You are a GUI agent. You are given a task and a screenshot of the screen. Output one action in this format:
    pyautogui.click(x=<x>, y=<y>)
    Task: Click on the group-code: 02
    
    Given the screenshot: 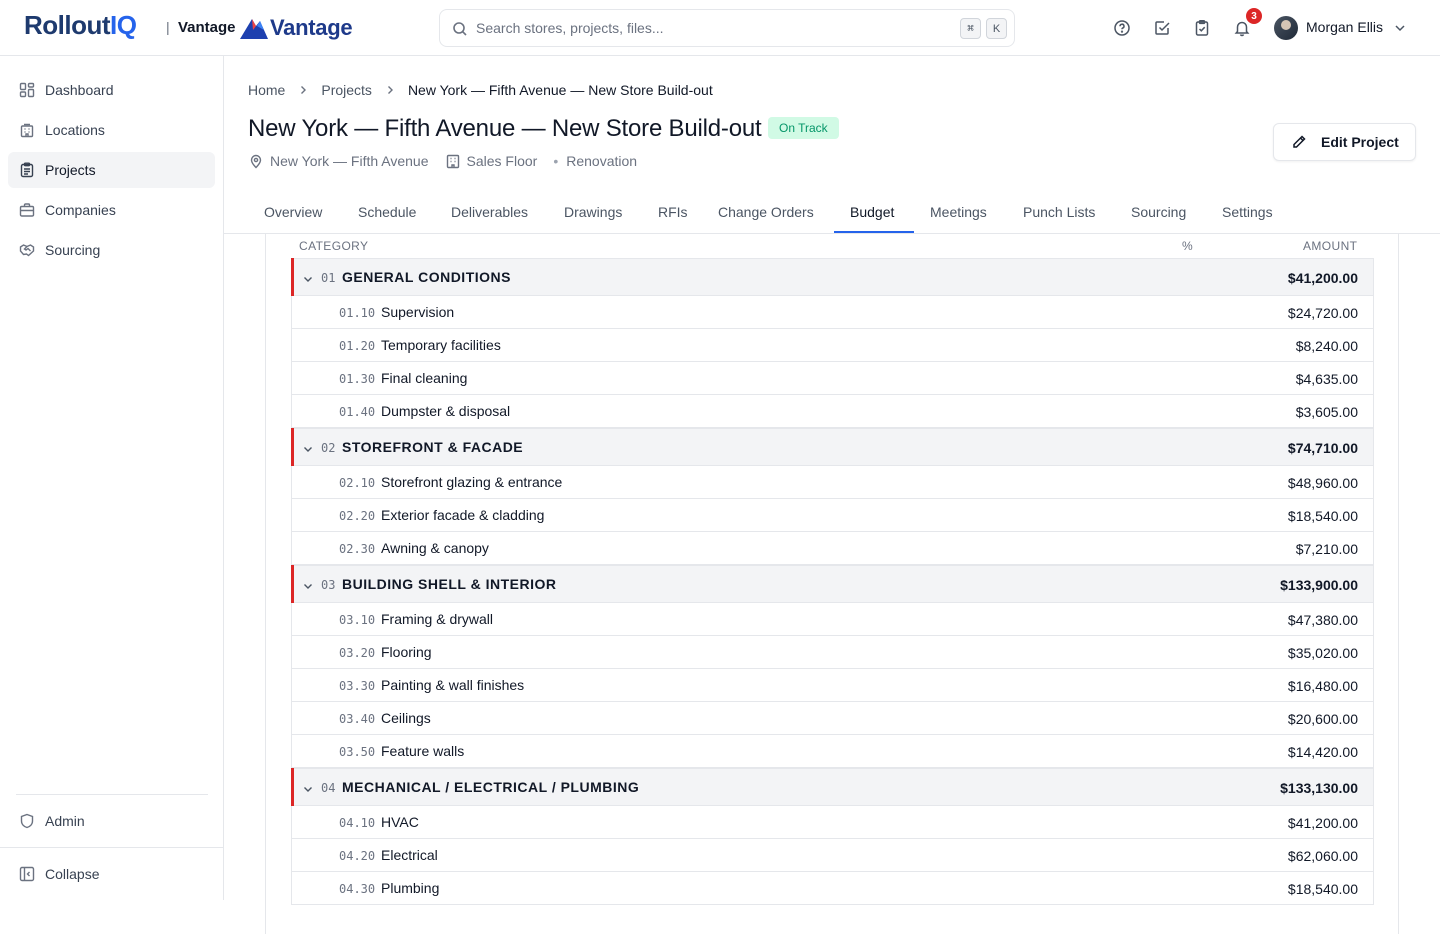 What is the action you would take?
    pyautogui.click(x=328, y=448)
    